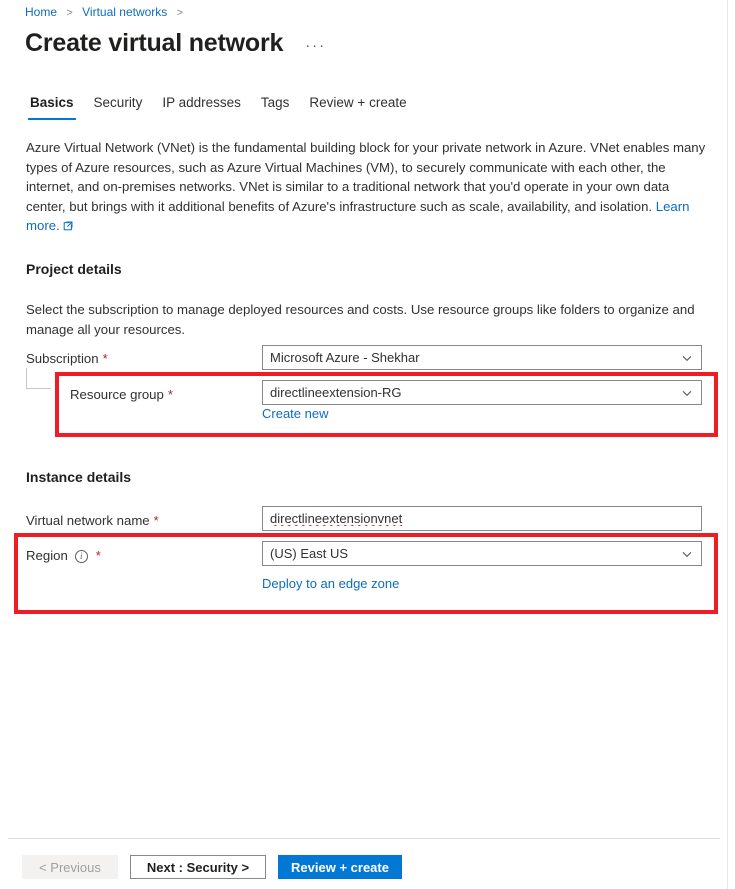 The height and width of the screenshot is (889, 735). What do you see at coordinates (482, 553) in the screenshot?
I see `region-dropdown: (US) East US` at bounding box center [482, 553].